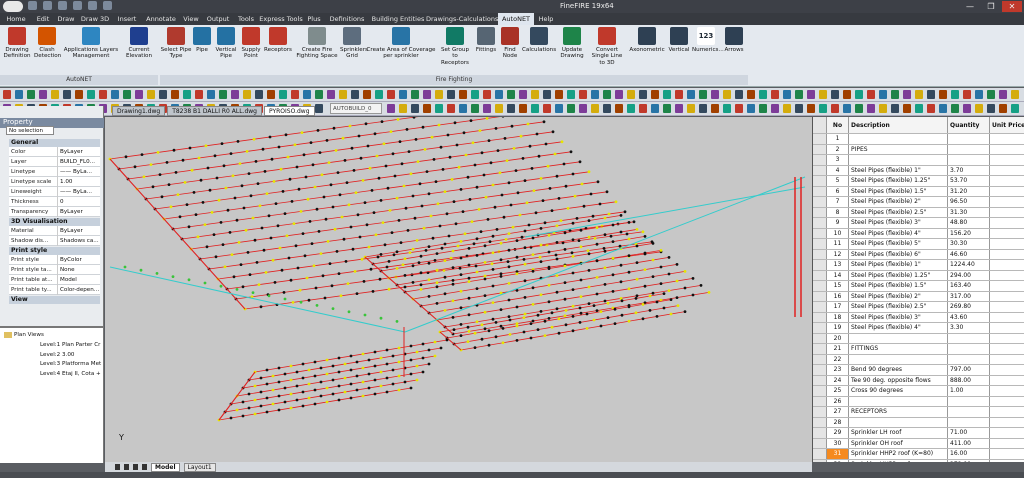 This screenshot has width=1024, height=478. What do you see at coordinates (78, 202) in the screenshot?
I see `property-value: 0` at bounding box center [78, 202].